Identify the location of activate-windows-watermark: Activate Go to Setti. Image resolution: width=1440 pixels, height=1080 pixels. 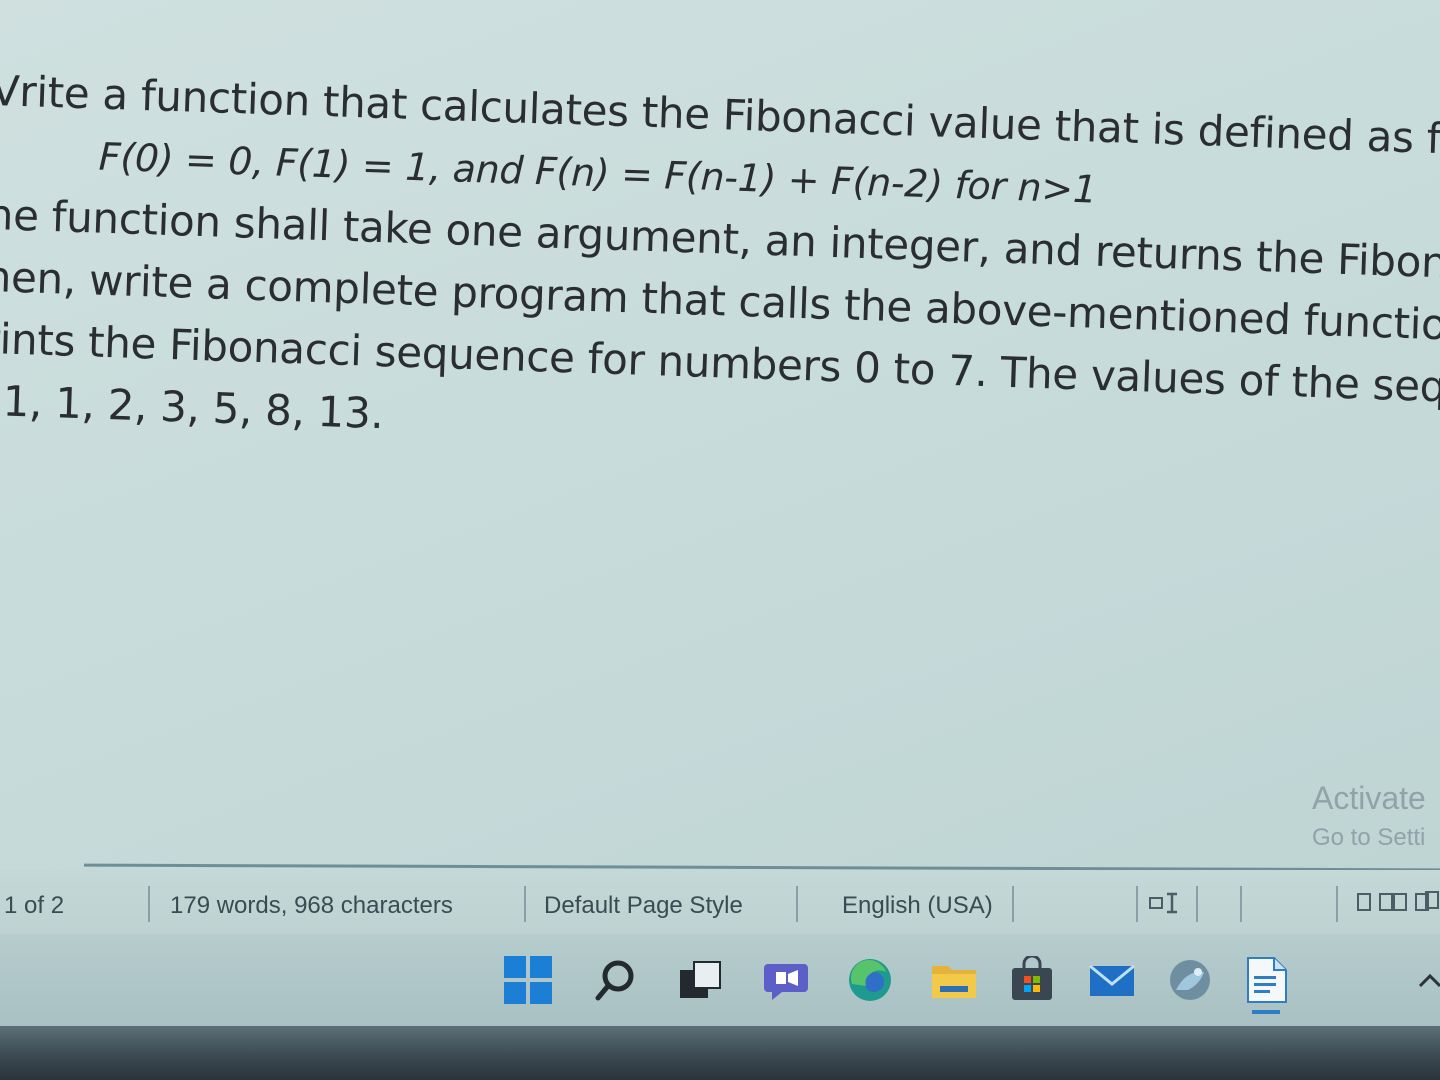
(1374, 818).